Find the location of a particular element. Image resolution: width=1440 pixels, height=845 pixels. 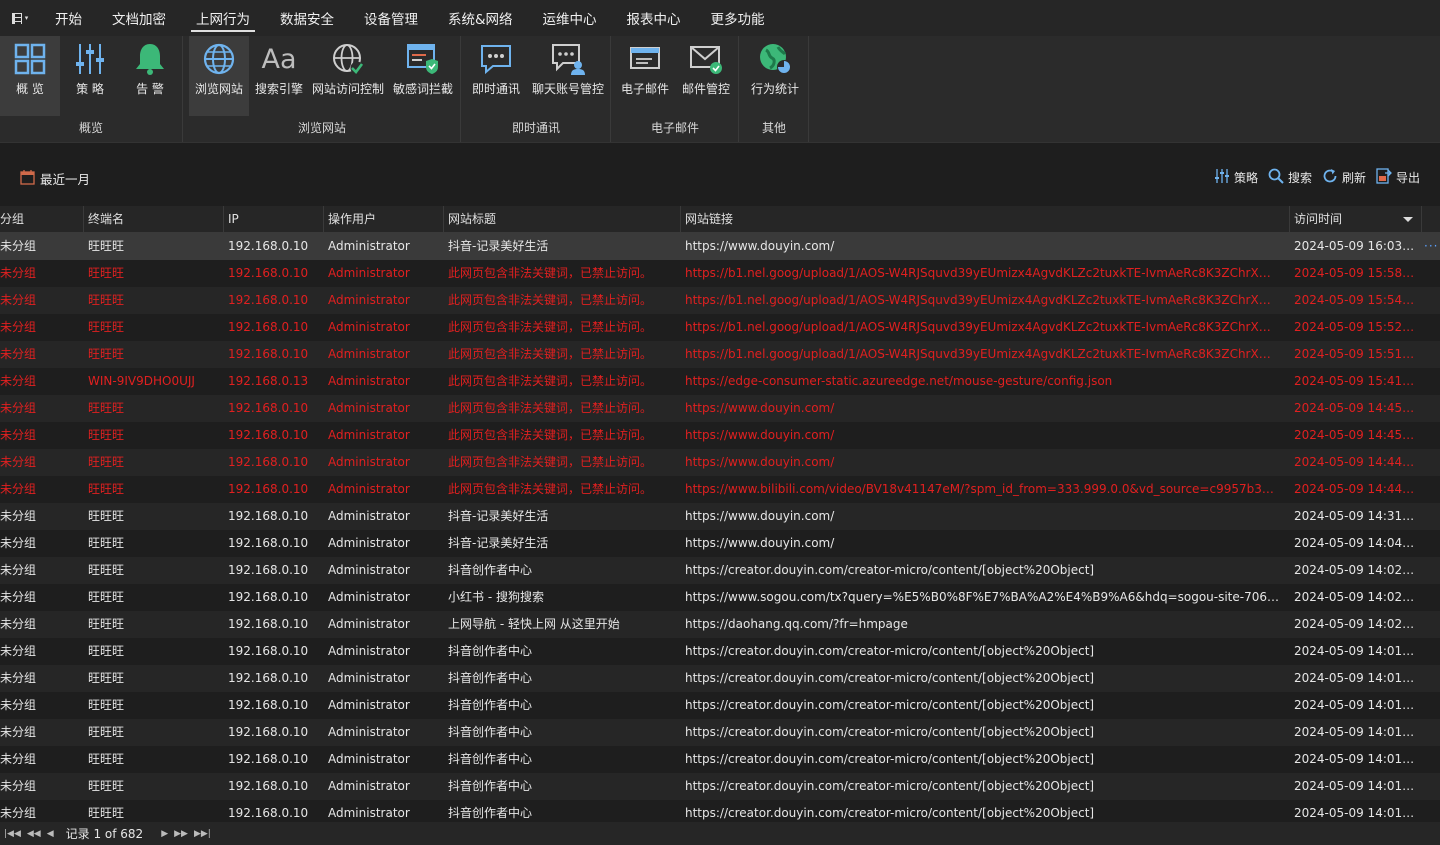

ribbon-group-other: 行为统计 其他 is located at coordinates (774, 89).